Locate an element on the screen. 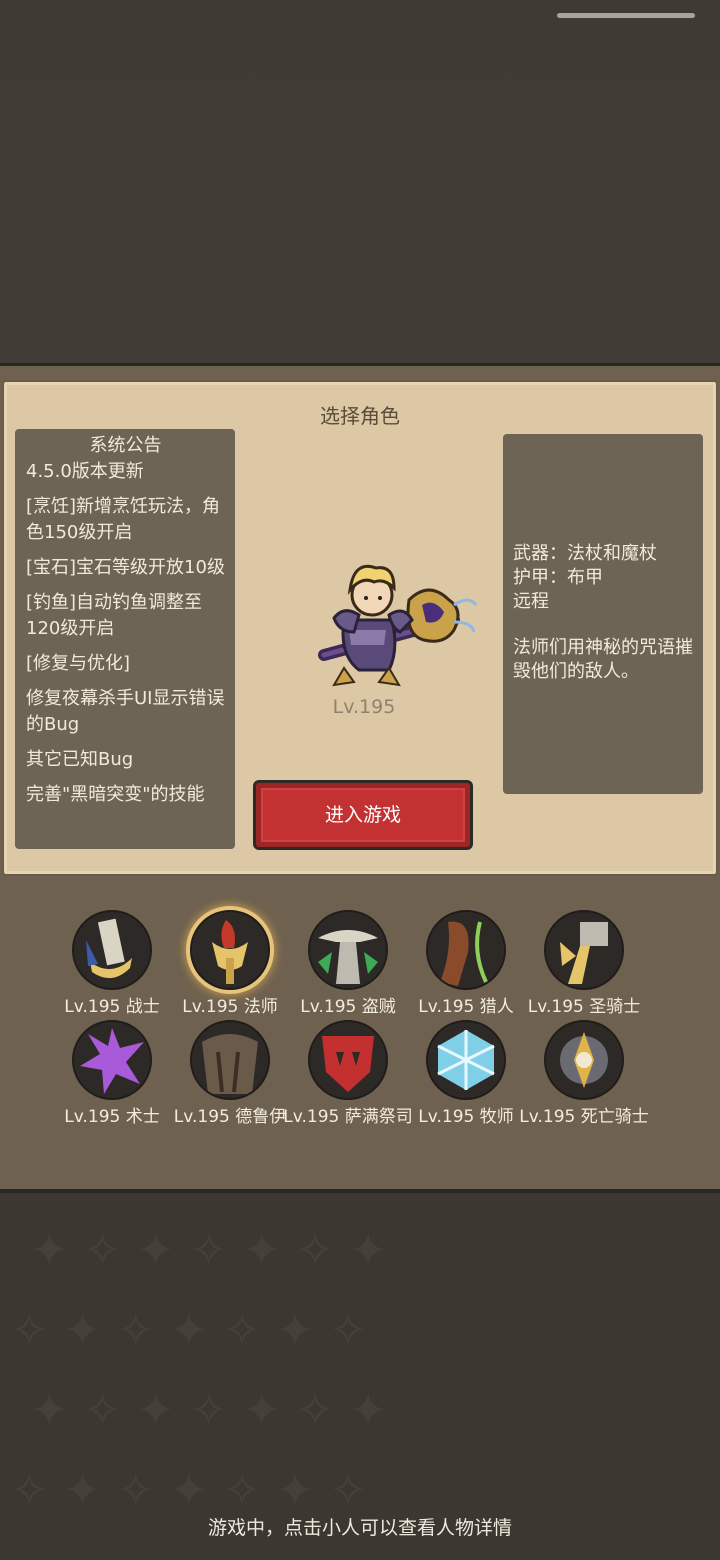 This screenshot has width=720, height=1560. notice-line: 完善"黑暗突变"的技能 is located at coordinates (115, 794).